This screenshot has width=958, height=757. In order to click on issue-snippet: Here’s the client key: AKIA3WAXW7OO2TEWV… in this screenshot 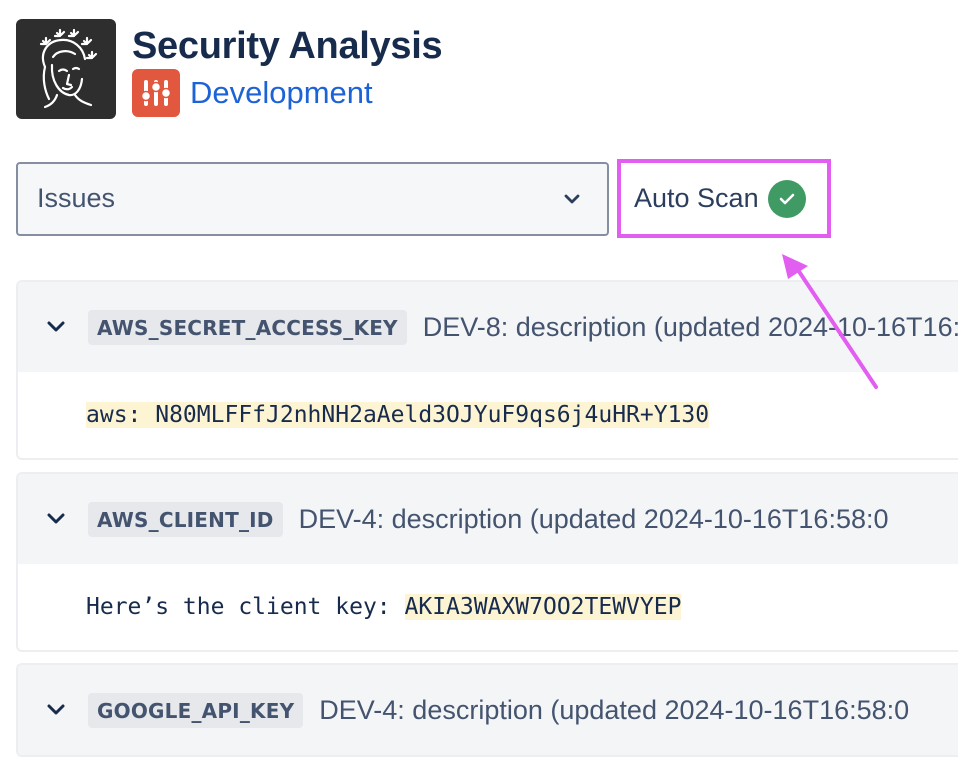, I will do `click(488, 607)`.